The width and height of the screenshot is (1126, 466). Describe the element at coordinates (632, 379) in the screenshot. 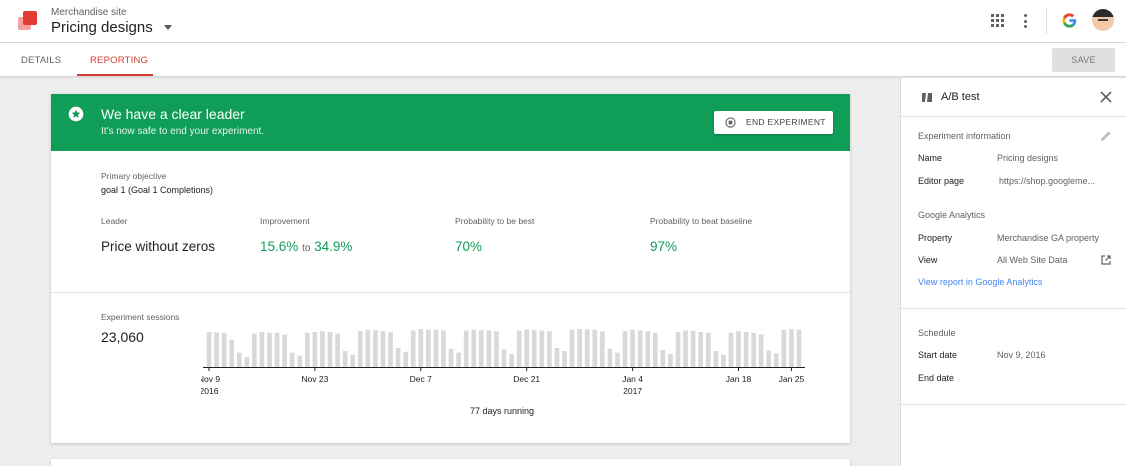

I see `x-tick-label: Jan 4` at that location.